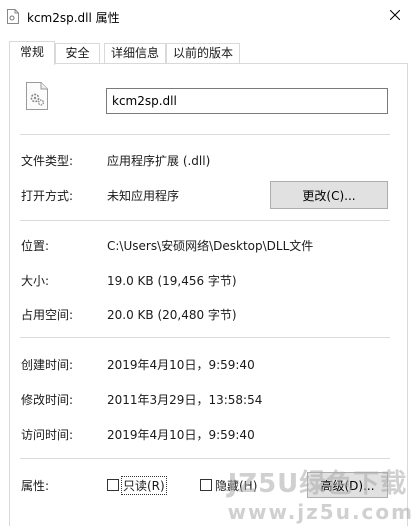  Describe the element at coordinates (135, 53) in the screenshot. I see `tab-details: 详细信息` at that location.